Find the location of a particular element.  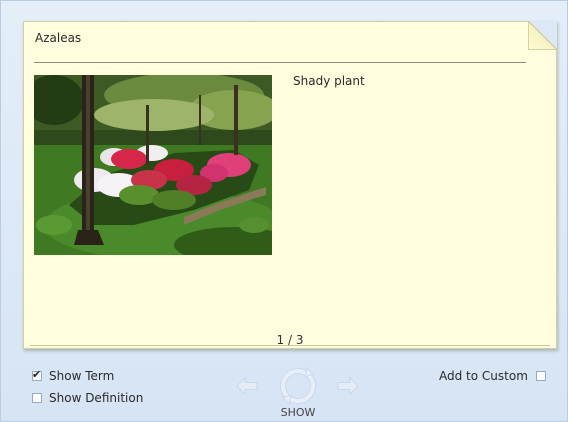

show-label: SHOW is located at coordinates (298, 412).